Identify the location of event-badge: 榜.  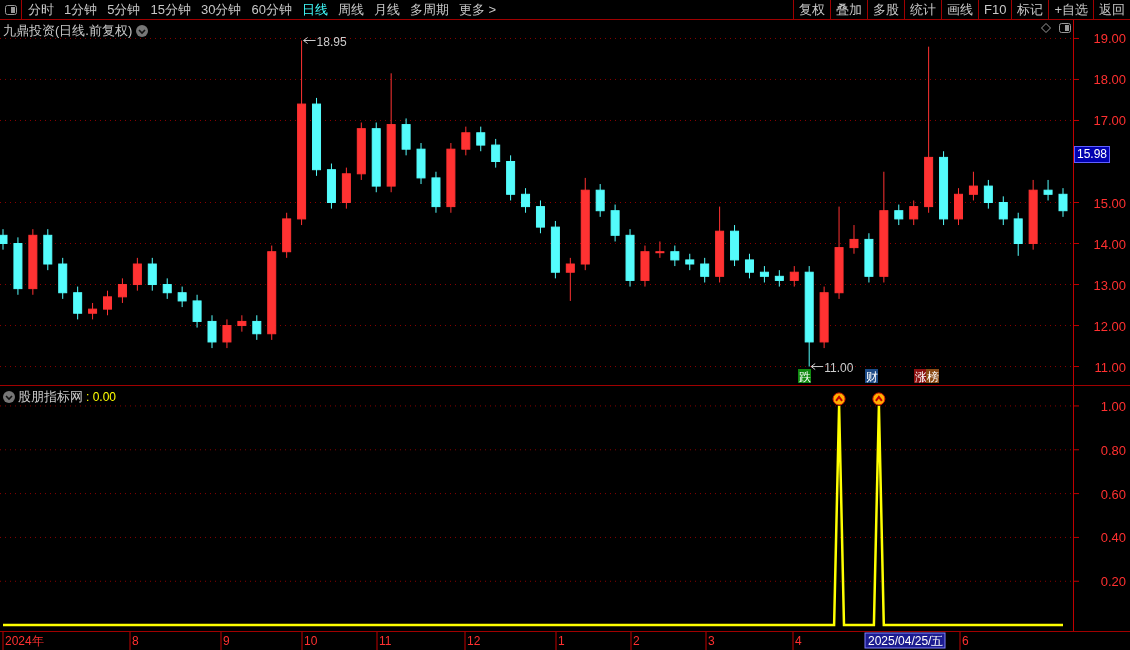
(932, 376).